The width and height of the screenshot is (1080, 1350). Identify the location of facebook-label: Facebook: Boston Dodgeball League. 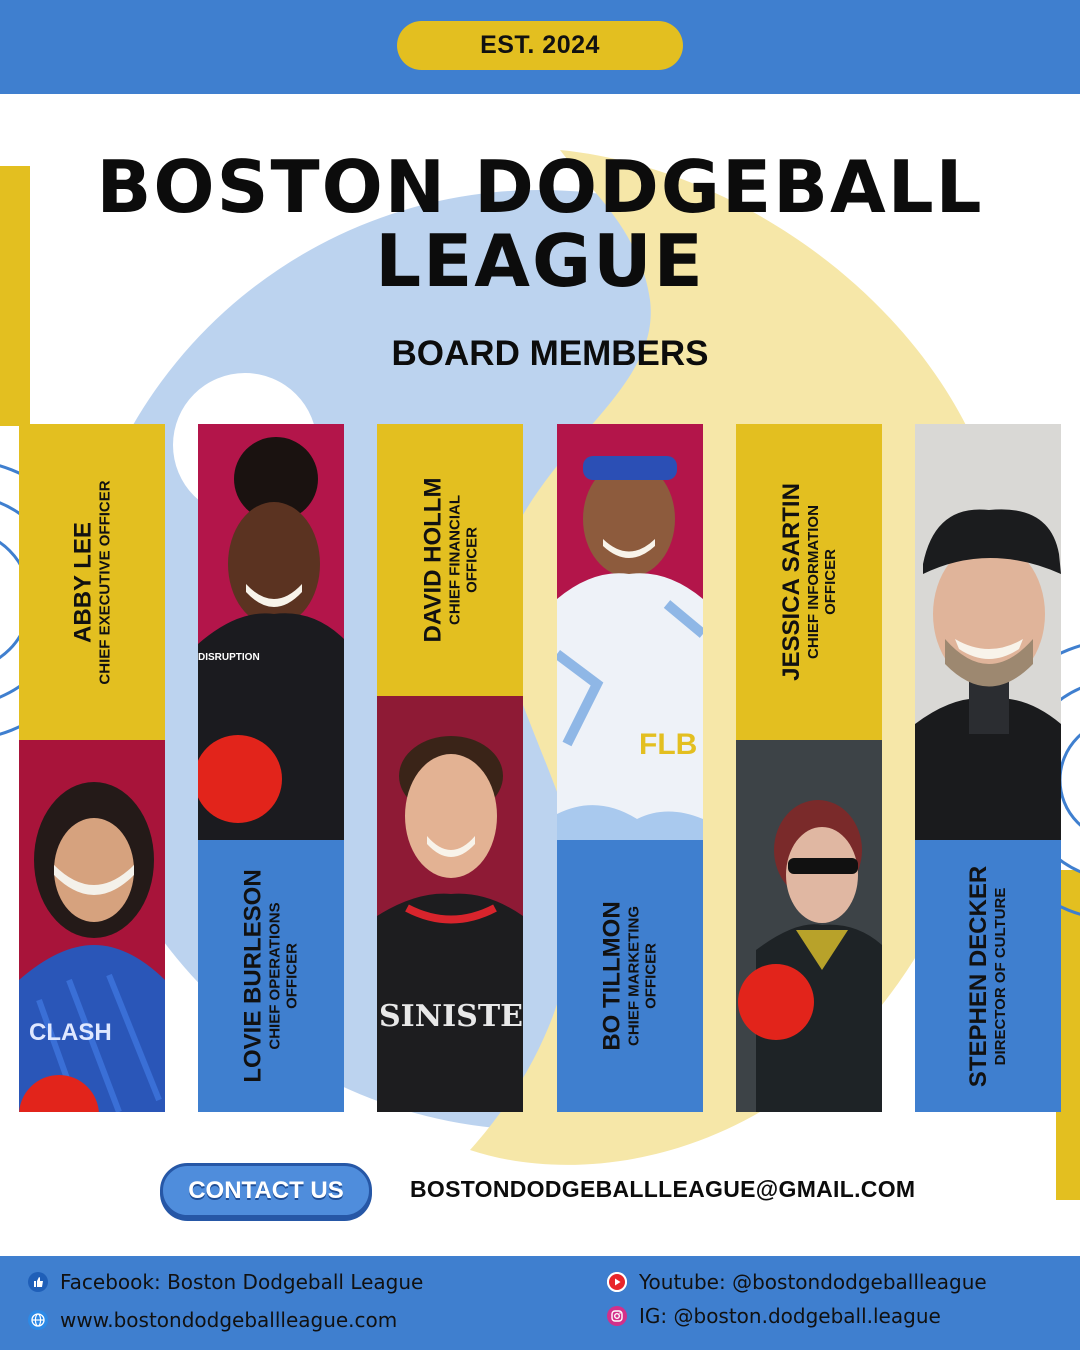
(242, 1282).